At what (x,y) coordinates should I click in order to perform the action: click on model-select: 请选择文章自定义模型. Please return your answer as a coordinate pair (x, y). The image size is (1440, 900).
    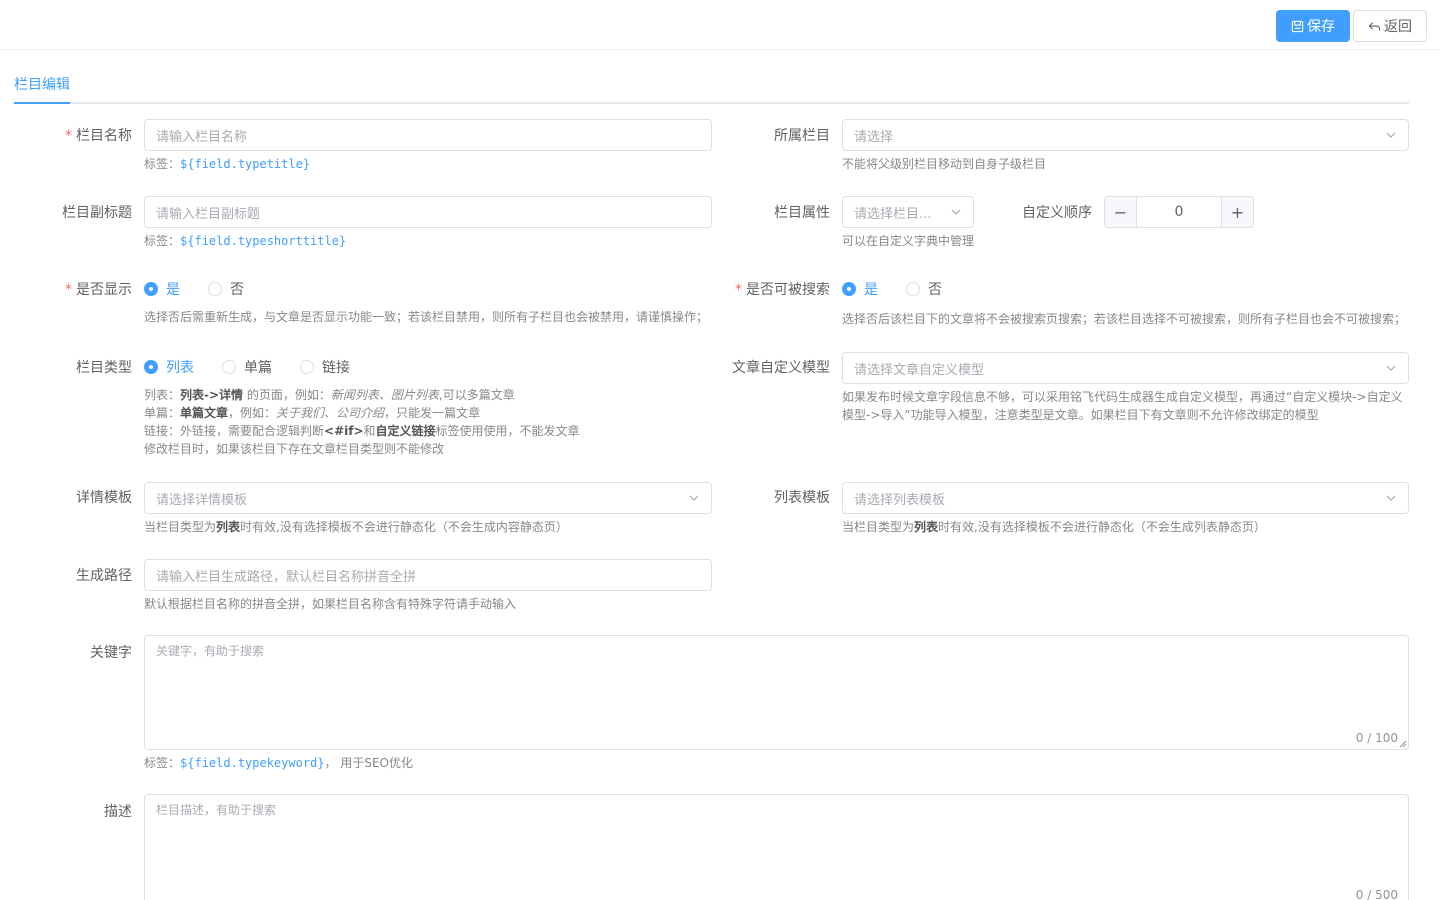
    Looking at the image, I should click on (1125, 368).